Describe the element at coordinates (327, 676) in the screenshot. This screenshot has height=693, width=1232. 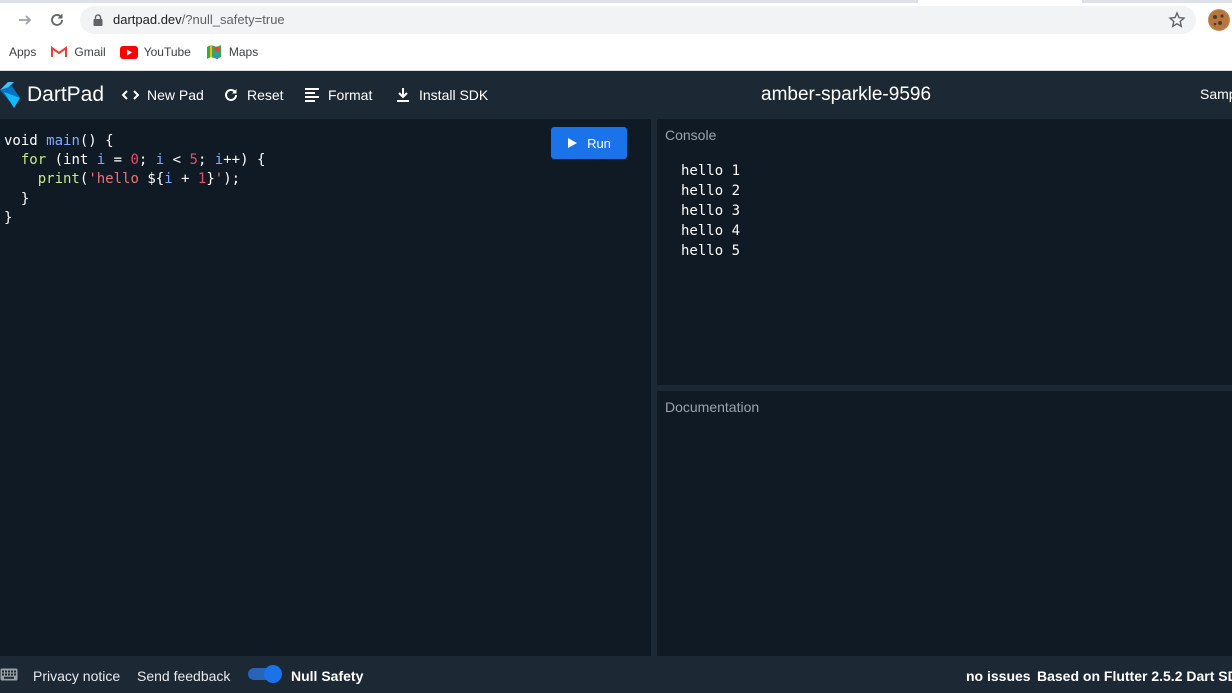
I see `null-safety-label: Null Safety` at that location.